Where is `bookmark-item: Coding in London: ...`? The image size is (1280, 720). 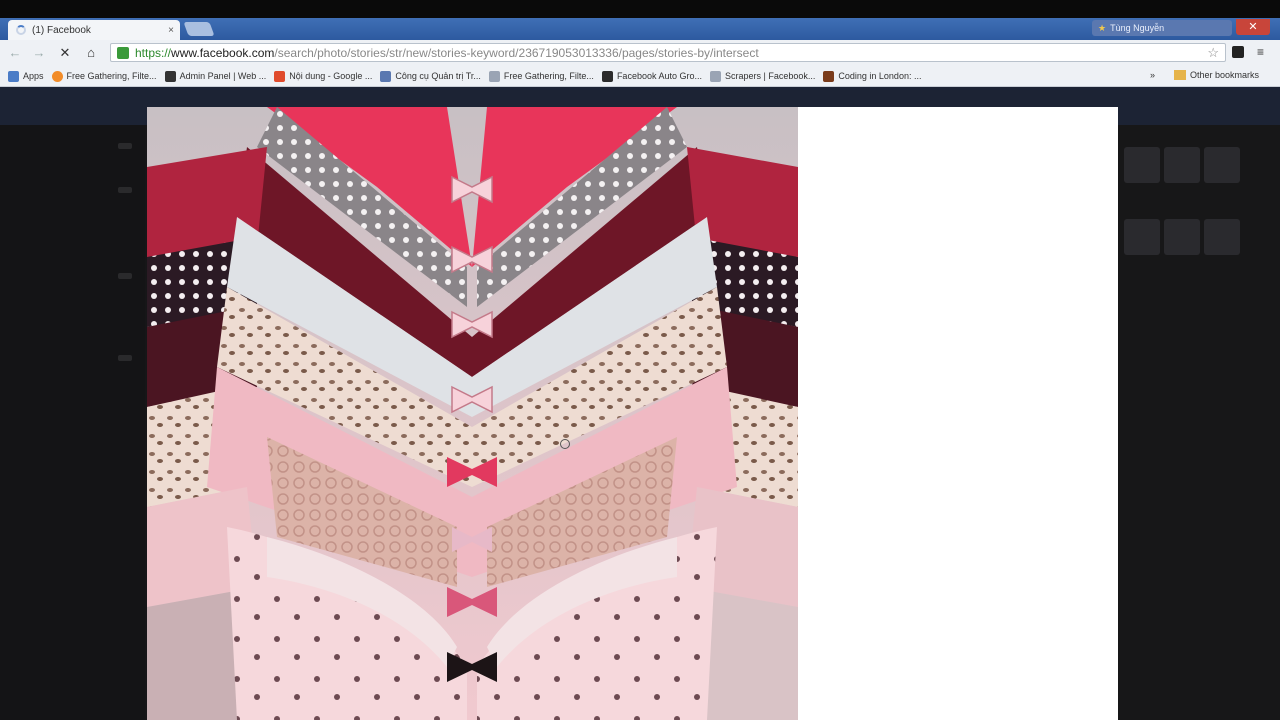 bookmark-item: Coding in London: ... is located at coordinates (872, 76).